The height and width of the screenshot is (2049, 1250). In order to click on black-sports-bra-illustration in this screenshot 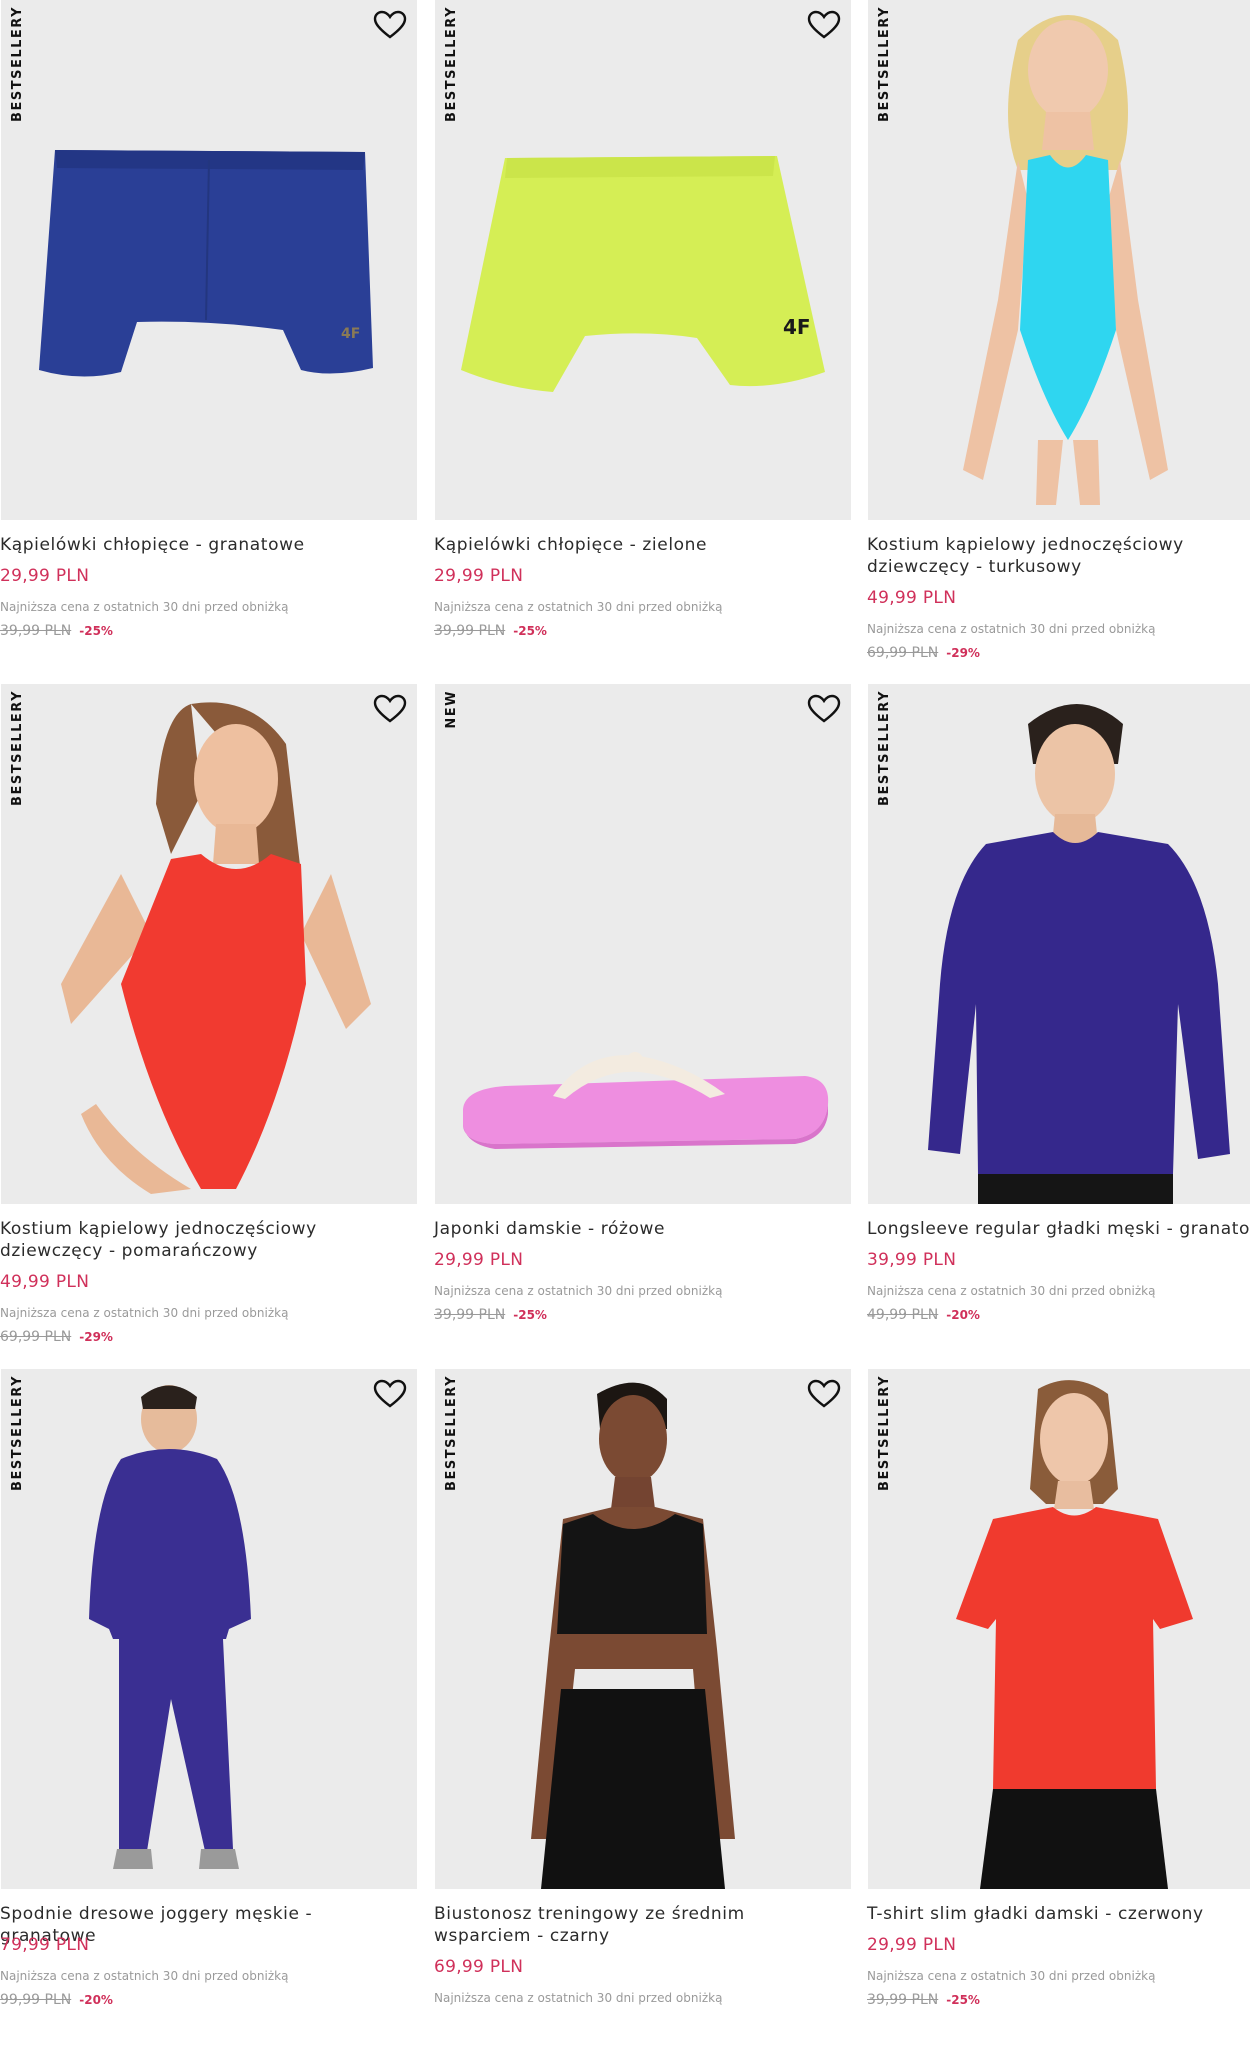, I will do `click(633, 1635)`.